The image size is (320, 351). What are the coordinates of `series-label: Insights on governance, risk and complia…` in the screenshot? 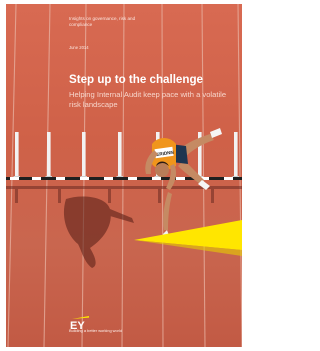 It's located at (102, 21).